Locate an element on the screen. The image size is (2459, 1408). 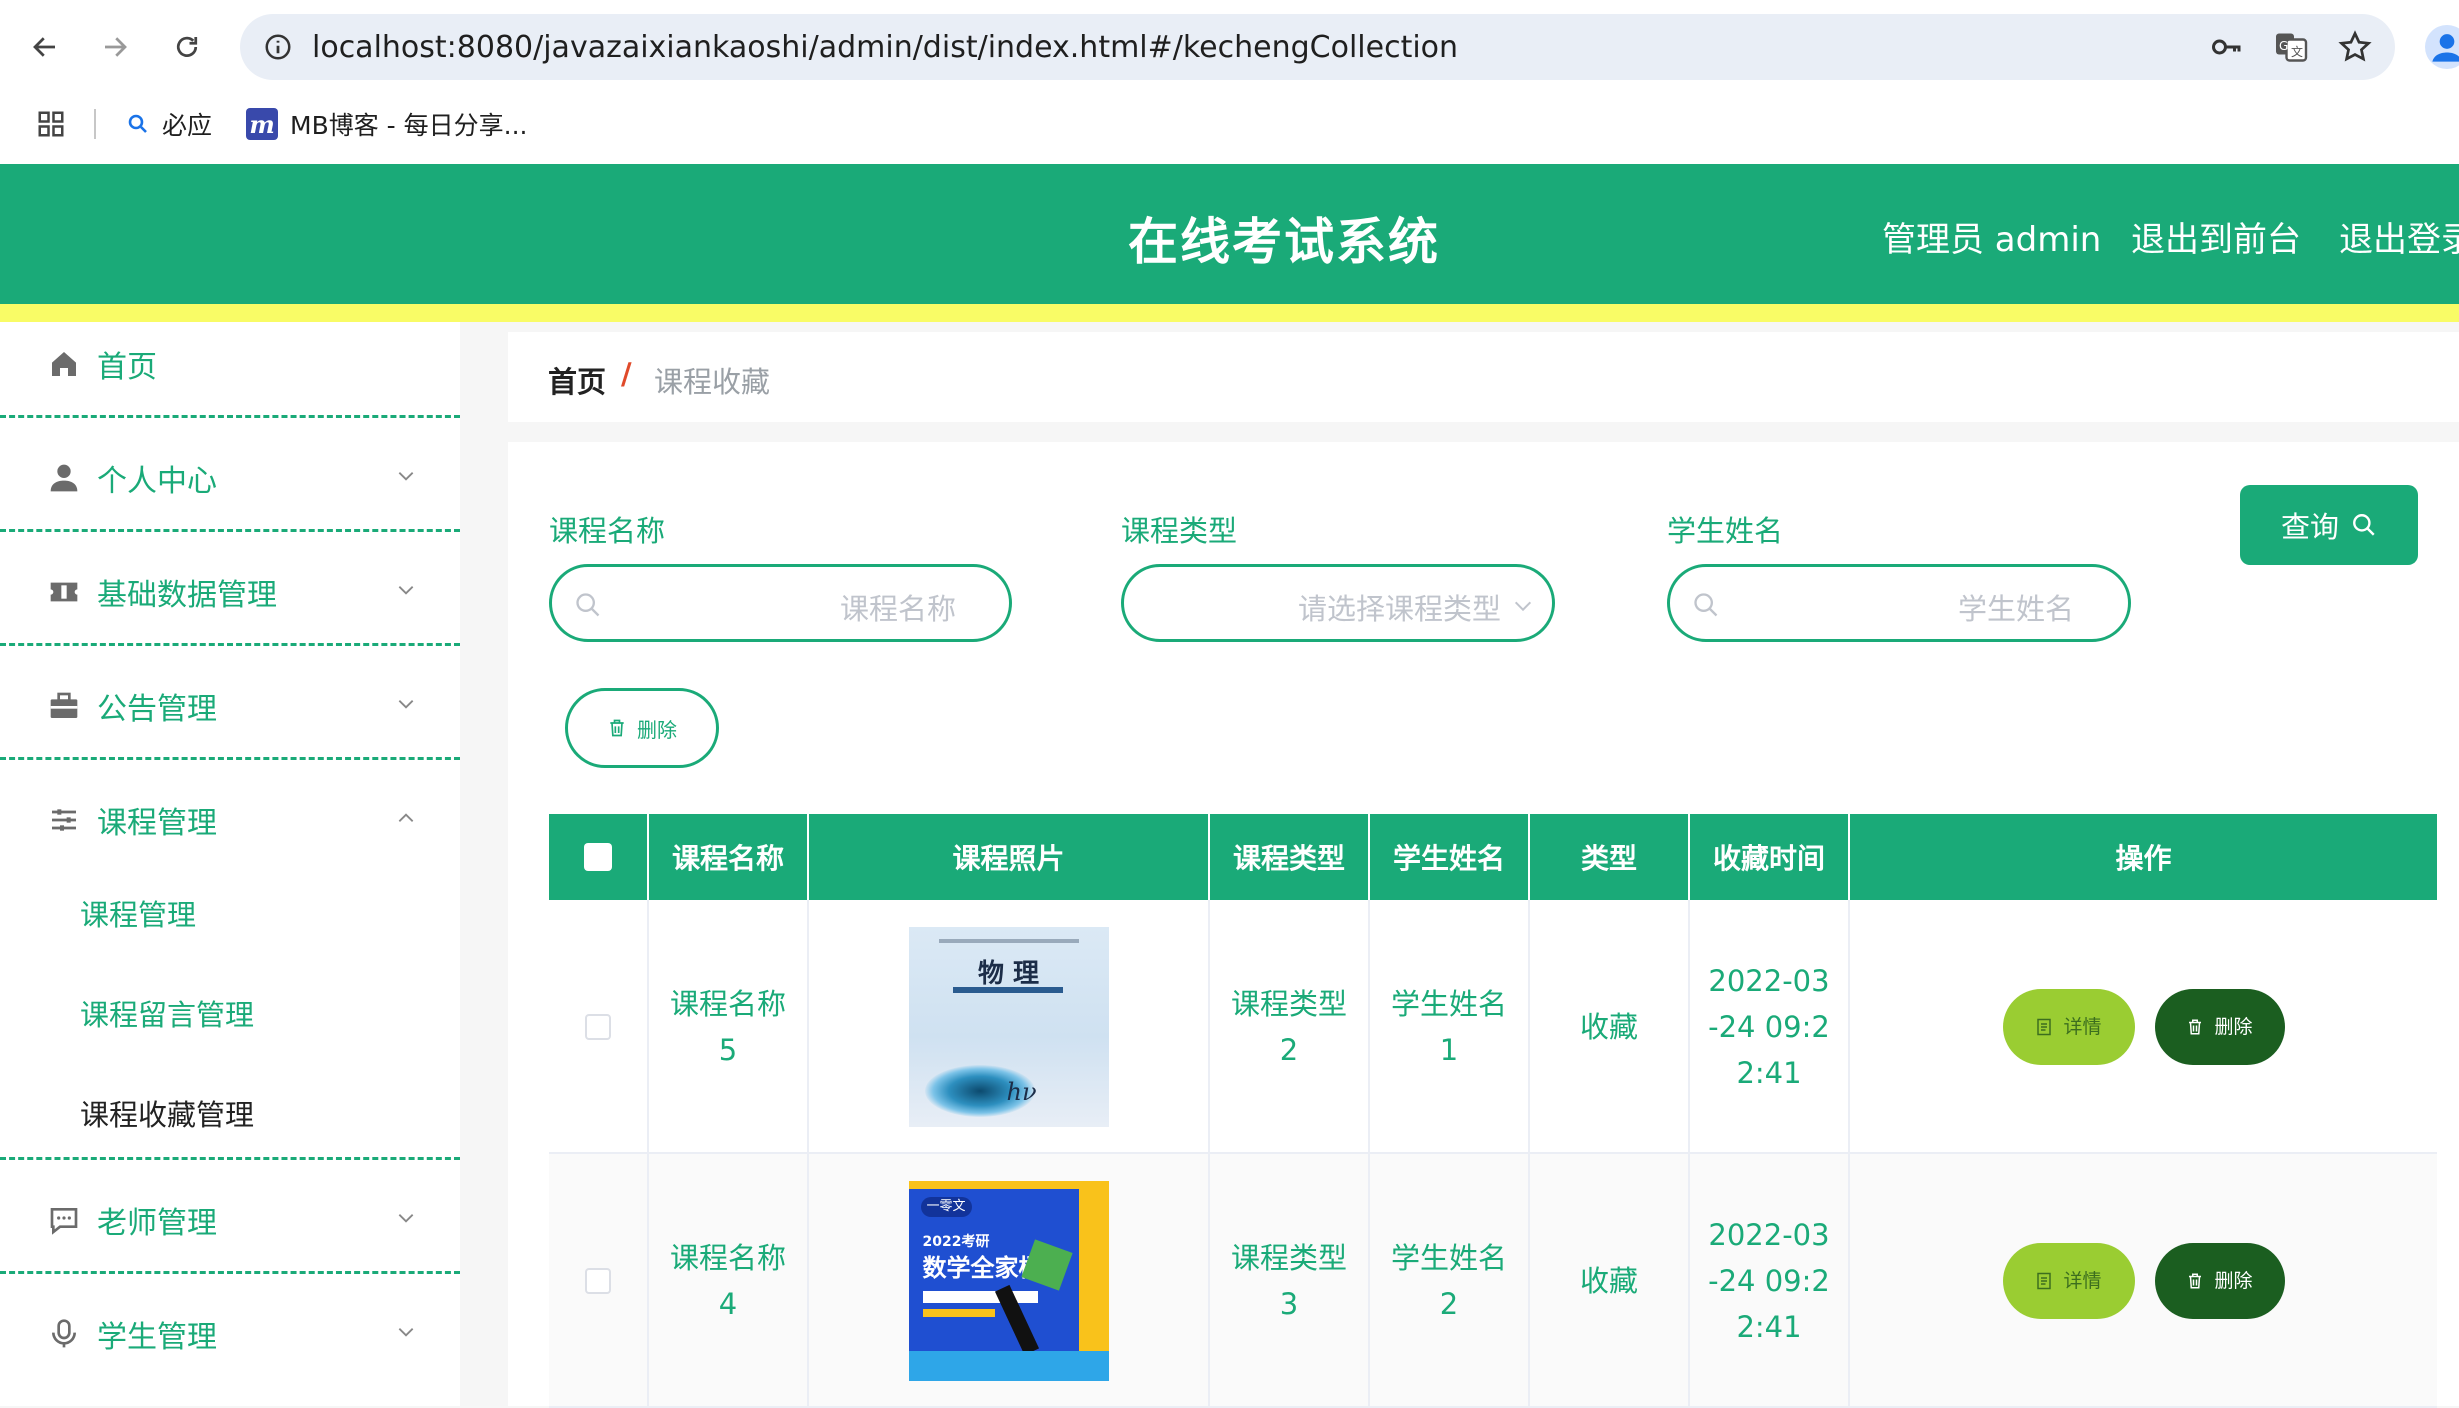
back-to-front-link: 退出到前台 is located at coordinates (2216, 236).